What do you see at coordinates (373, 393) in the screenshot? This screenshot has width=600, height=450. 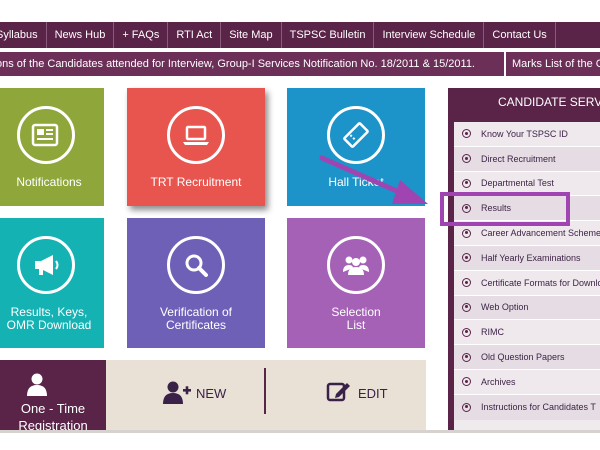 I see `edit-label: EDIT` at bounding box center [373, 393].